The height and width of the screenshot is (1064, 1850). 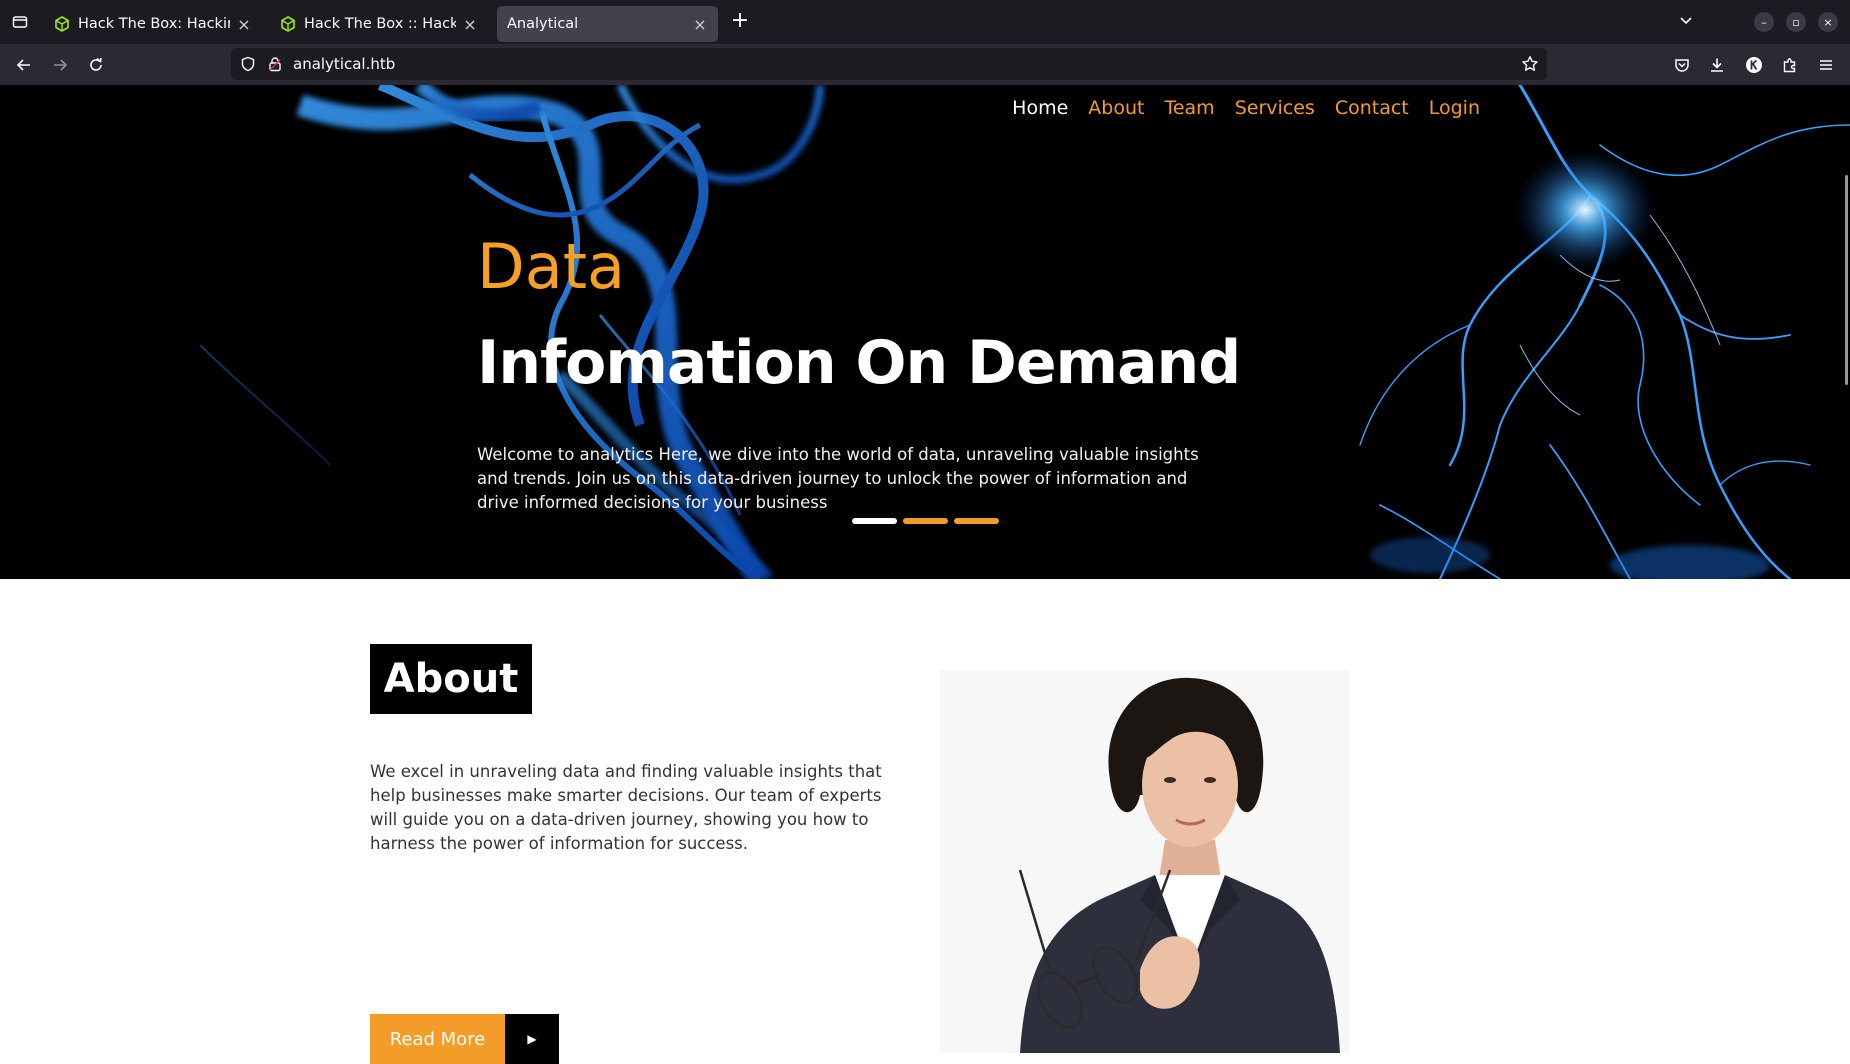 I want to click on tab-hackthebox-1: Hack The Box: Hacking Tr ×, so click(x=153, y=24).